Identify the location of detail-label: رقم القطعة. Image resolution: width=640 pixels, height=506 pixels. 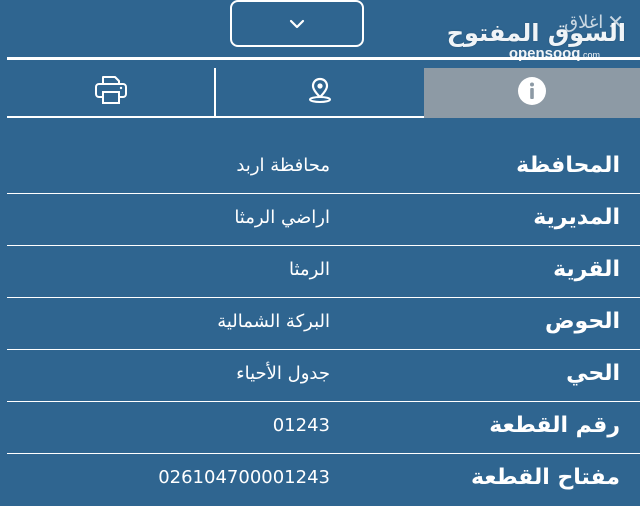
(554, 425).